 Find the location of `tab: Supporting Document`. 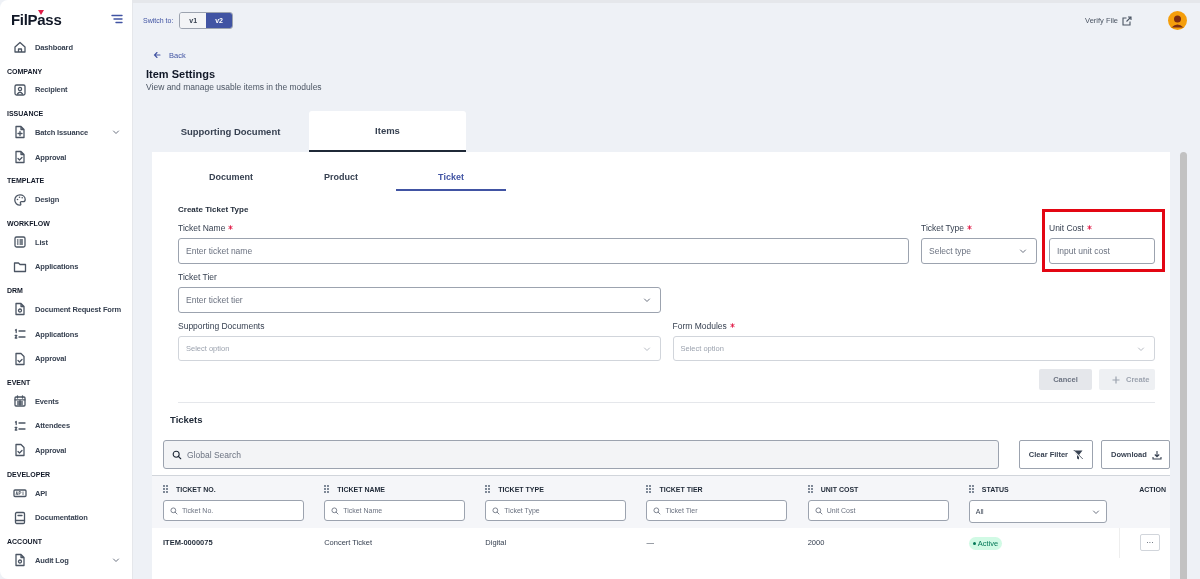

tab: Supporting Document is located at coordinates (230, 131).